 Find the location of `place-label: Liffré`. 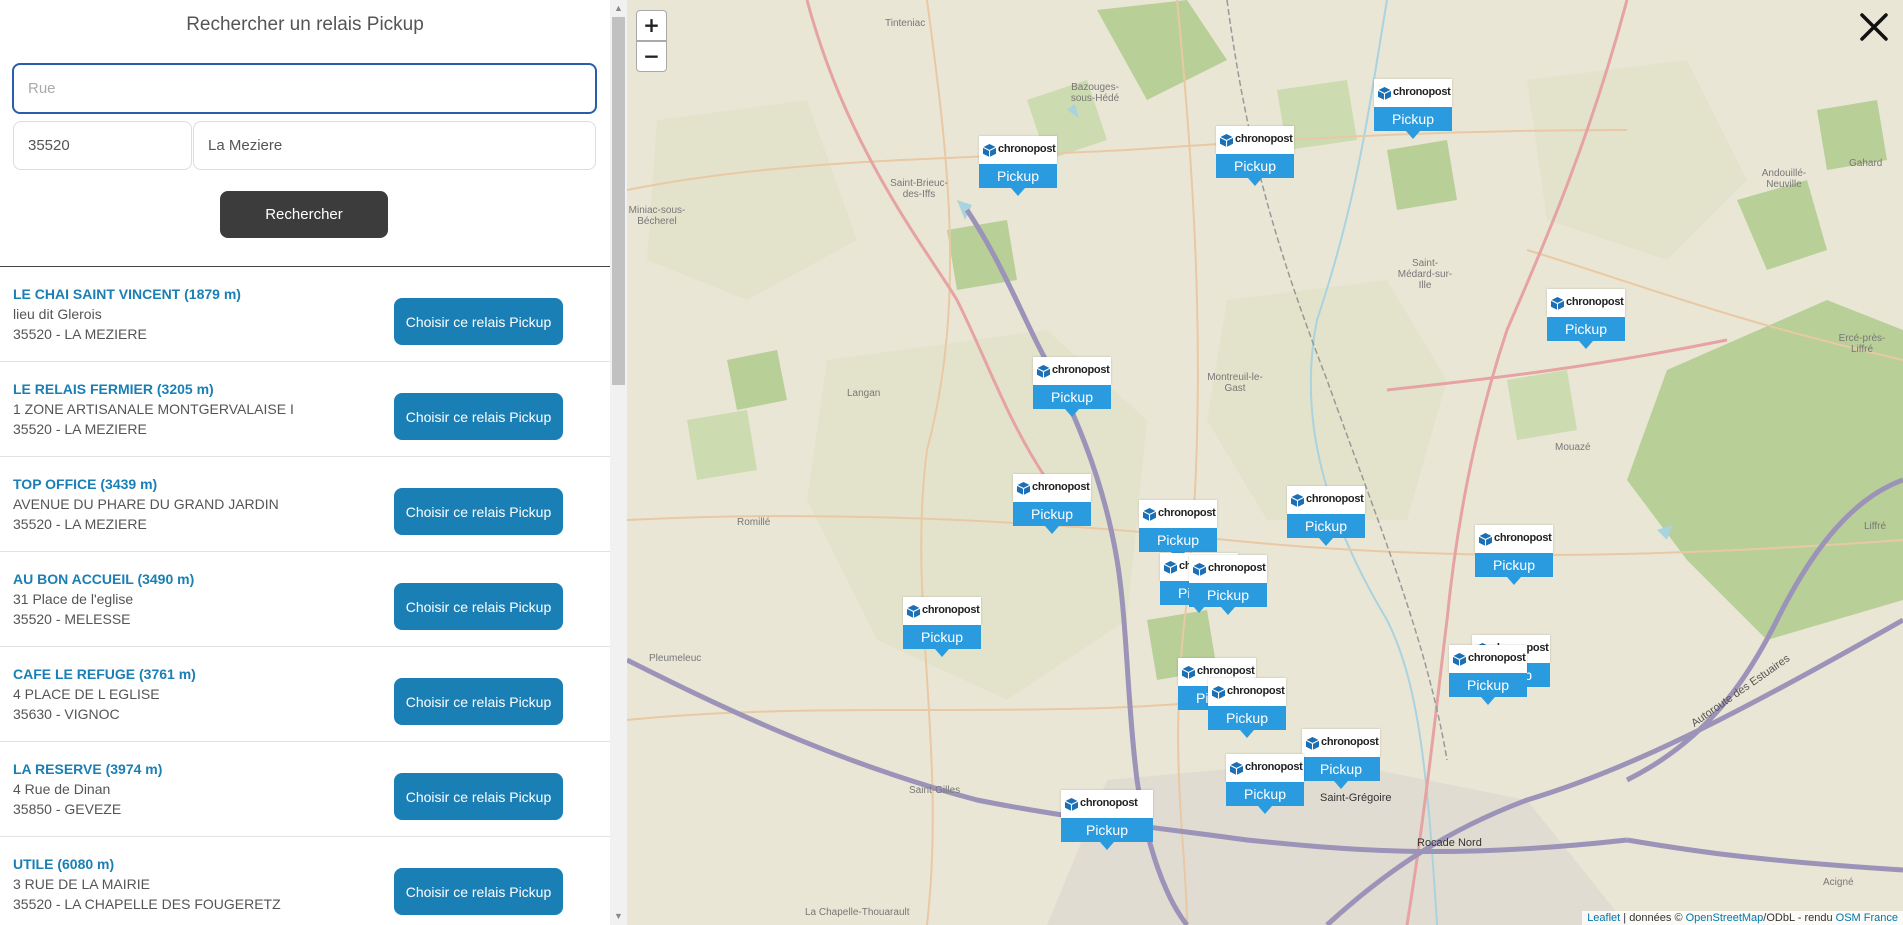

place-label: Liffré is located at coordinates (1875, 526).